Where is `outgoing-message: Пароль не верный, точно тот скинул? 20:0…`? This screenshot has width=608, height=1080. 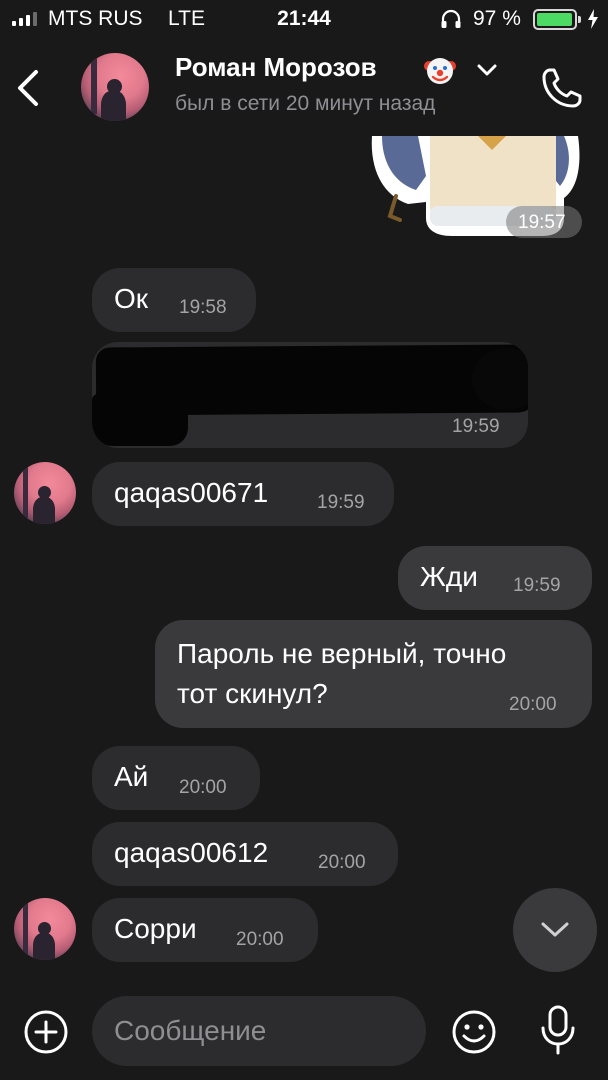
outgoing-message: Пароль не верный, точно тот скинул? 20:0… is located at coordinates (373, 674).